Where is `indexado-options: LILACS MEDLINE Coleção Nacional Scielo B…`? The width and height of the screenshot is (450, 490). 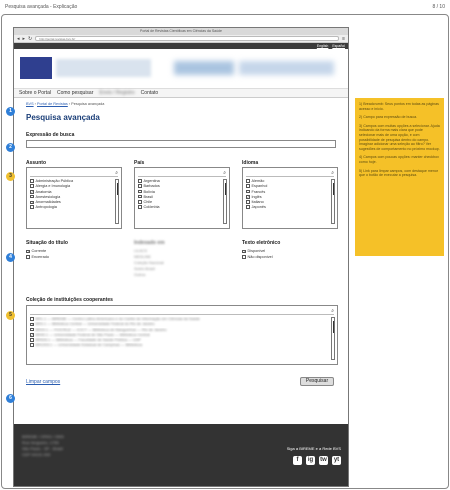 indexado-options: LILACS MEDLINE Coleção Nacional Scielo B… is located at coordinates (149, 263).